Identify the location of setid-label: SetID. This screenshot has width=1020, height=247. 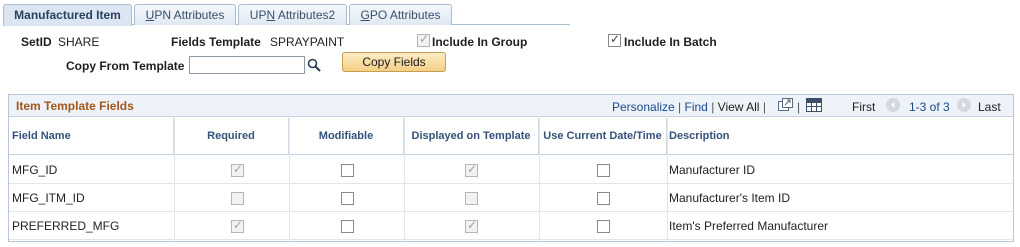
(36, 42).